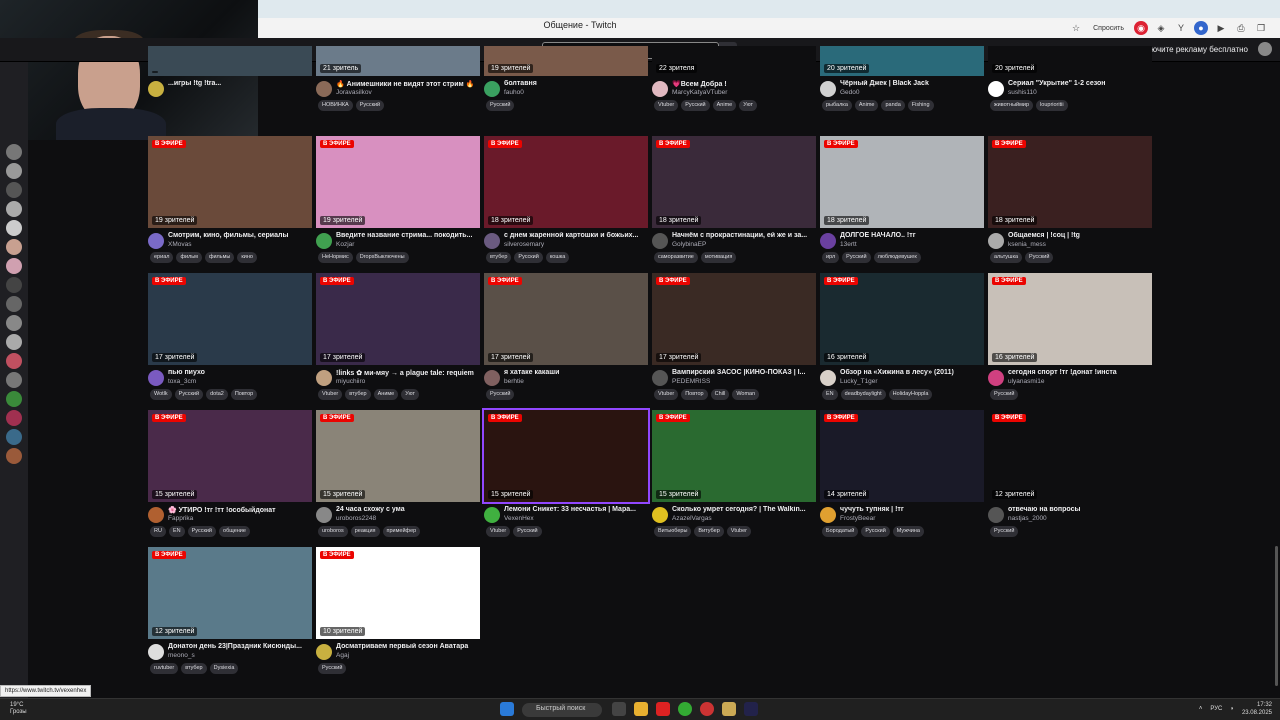 Image resolution: width=1280 pixels, height=720 pixels. Describe the element at coordinates (1027, 518) in the screenshot. I see `channel-name: nastjas_2000` at that location.